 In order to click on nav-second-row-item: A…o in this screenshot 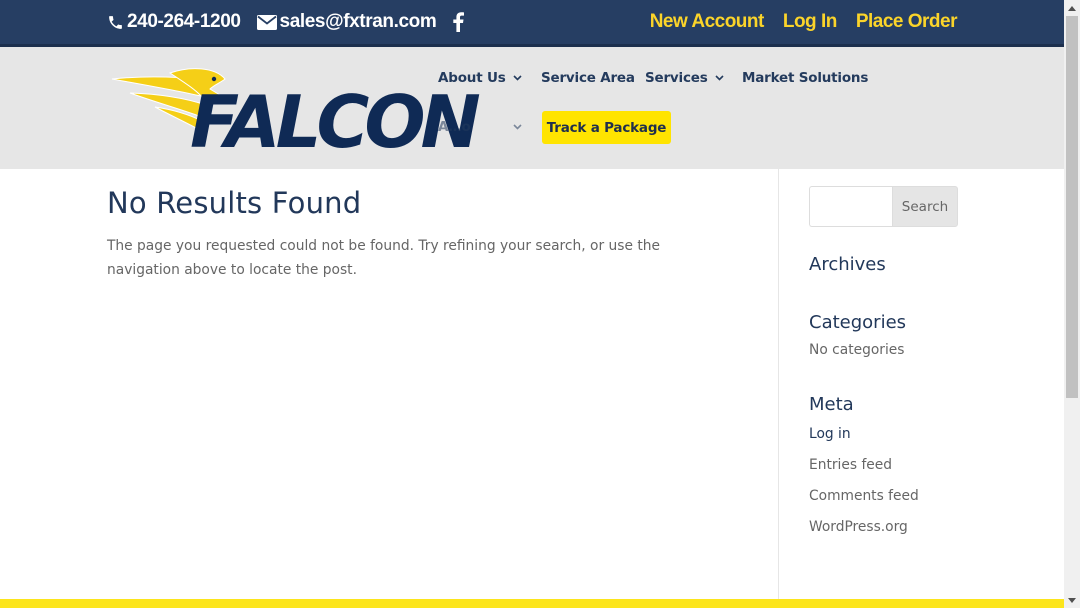, I will do `click(480, 127)`.